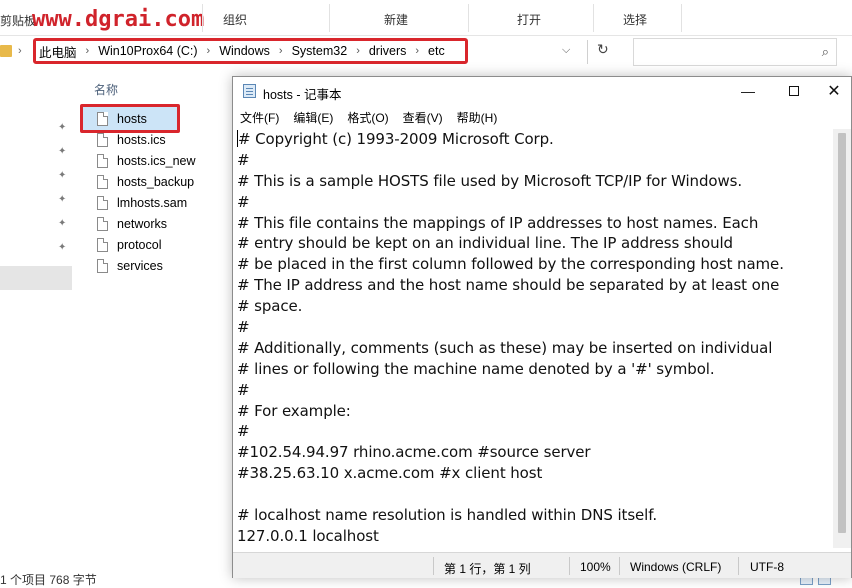  I want to click on chevron-down-icon: ⌵, so click(566, 50).